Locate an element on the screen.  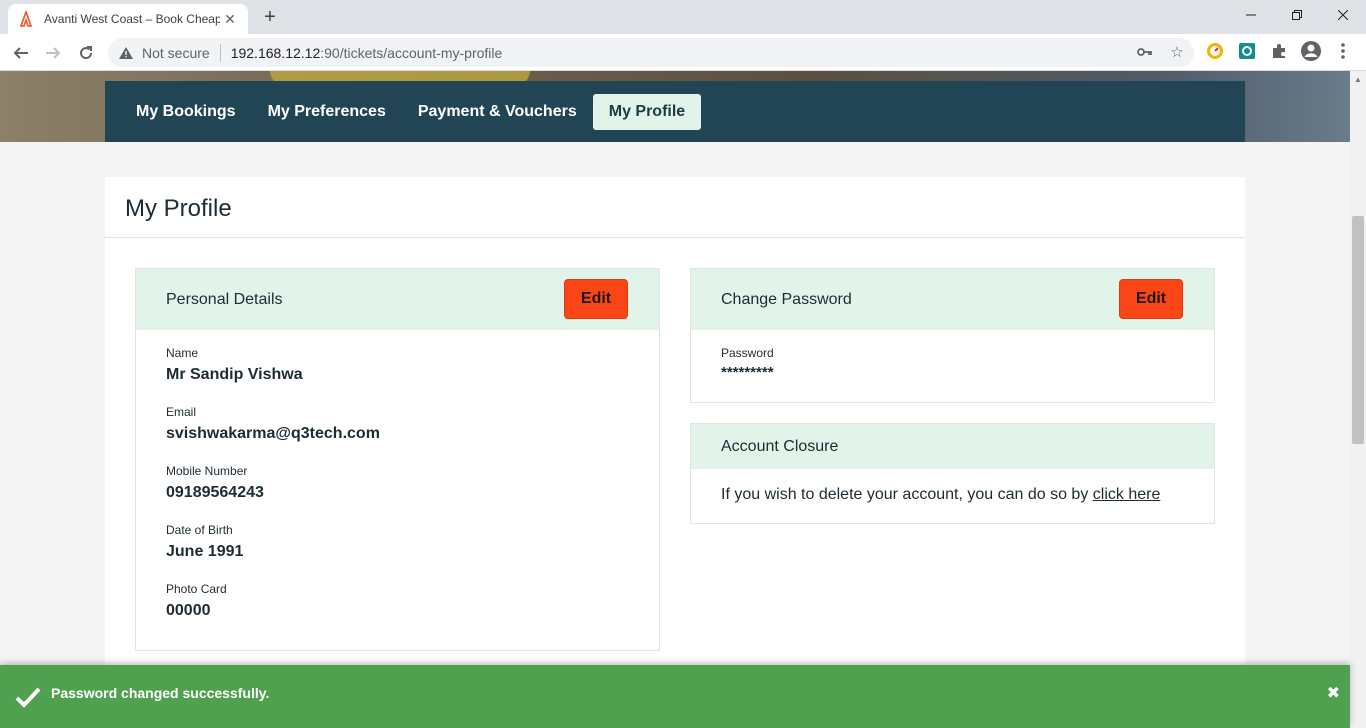
profile-avatar-icon is located at coordinates (1311, 51).